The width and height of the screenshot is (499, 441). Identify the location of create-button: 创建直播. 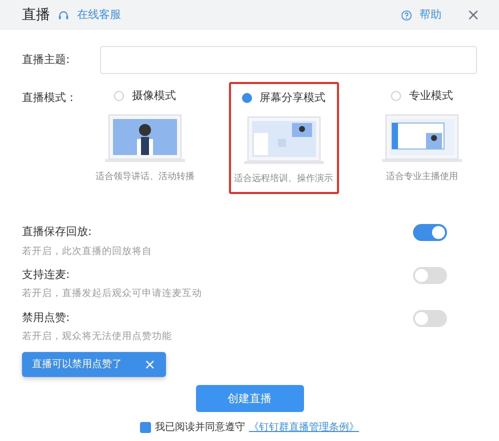
(250, 398).